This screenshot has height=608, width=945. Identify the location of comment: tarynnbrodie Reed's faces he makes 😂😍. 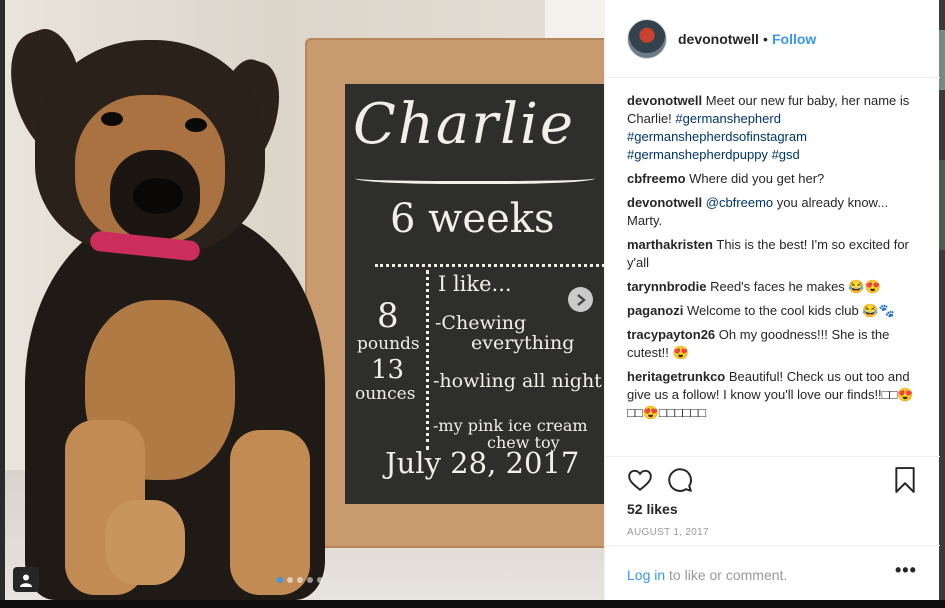
(772, 287).